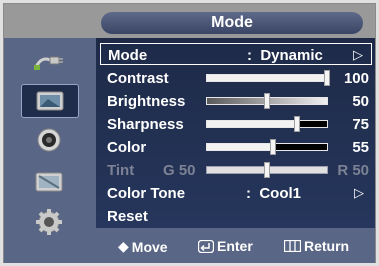 The height and width of the screenshot is (266, 379). Describe the element at coordinates (206, 246) in the screenshot. I see `enter-icon` at that location.